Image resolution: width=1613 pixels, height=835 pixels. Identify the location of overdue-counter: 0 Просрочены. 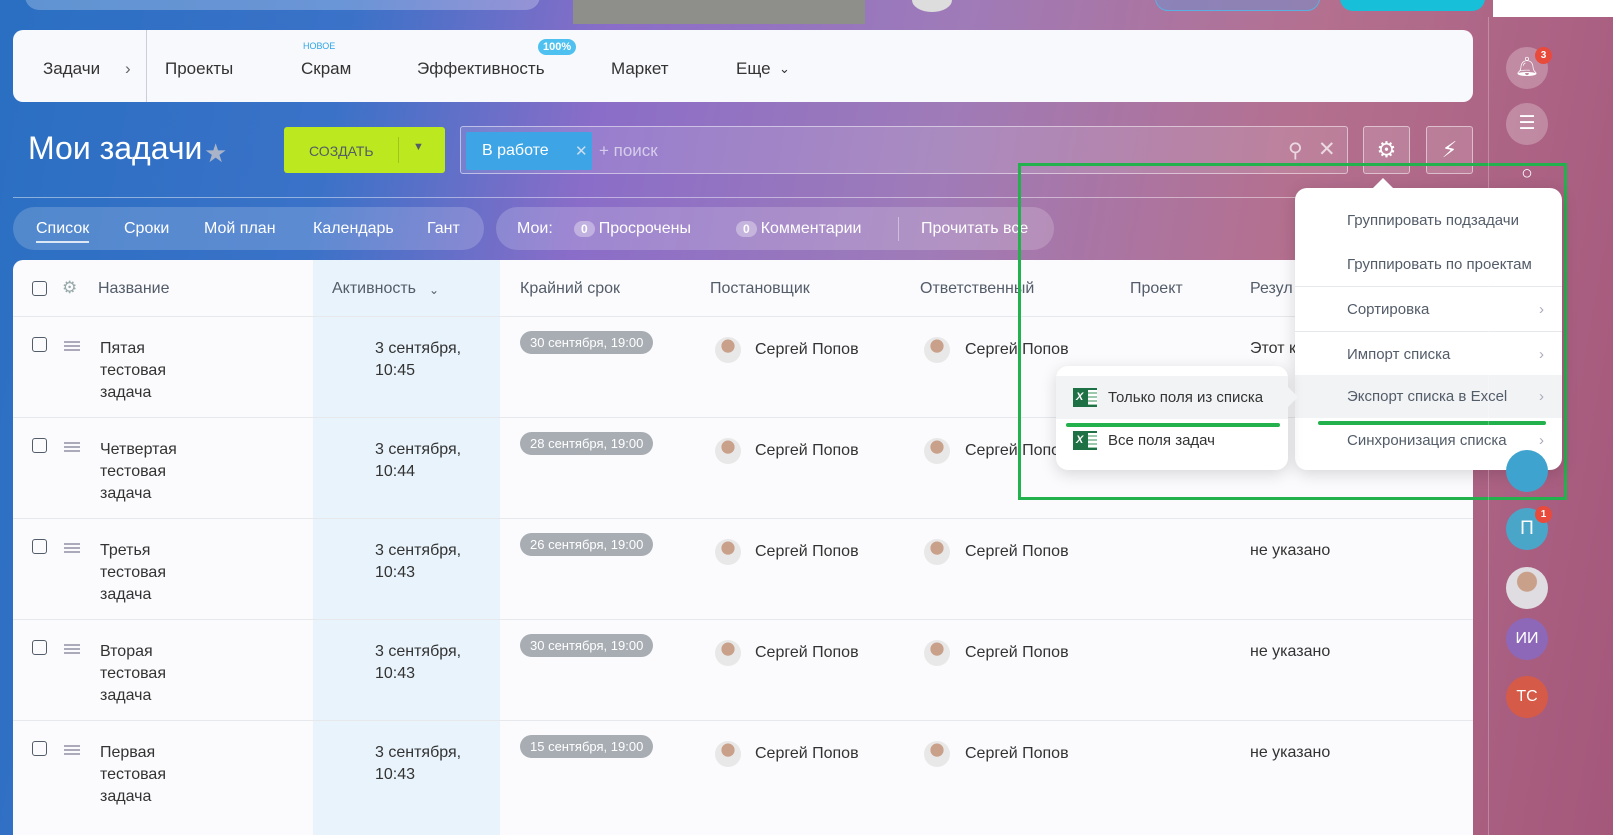
(632, 229).